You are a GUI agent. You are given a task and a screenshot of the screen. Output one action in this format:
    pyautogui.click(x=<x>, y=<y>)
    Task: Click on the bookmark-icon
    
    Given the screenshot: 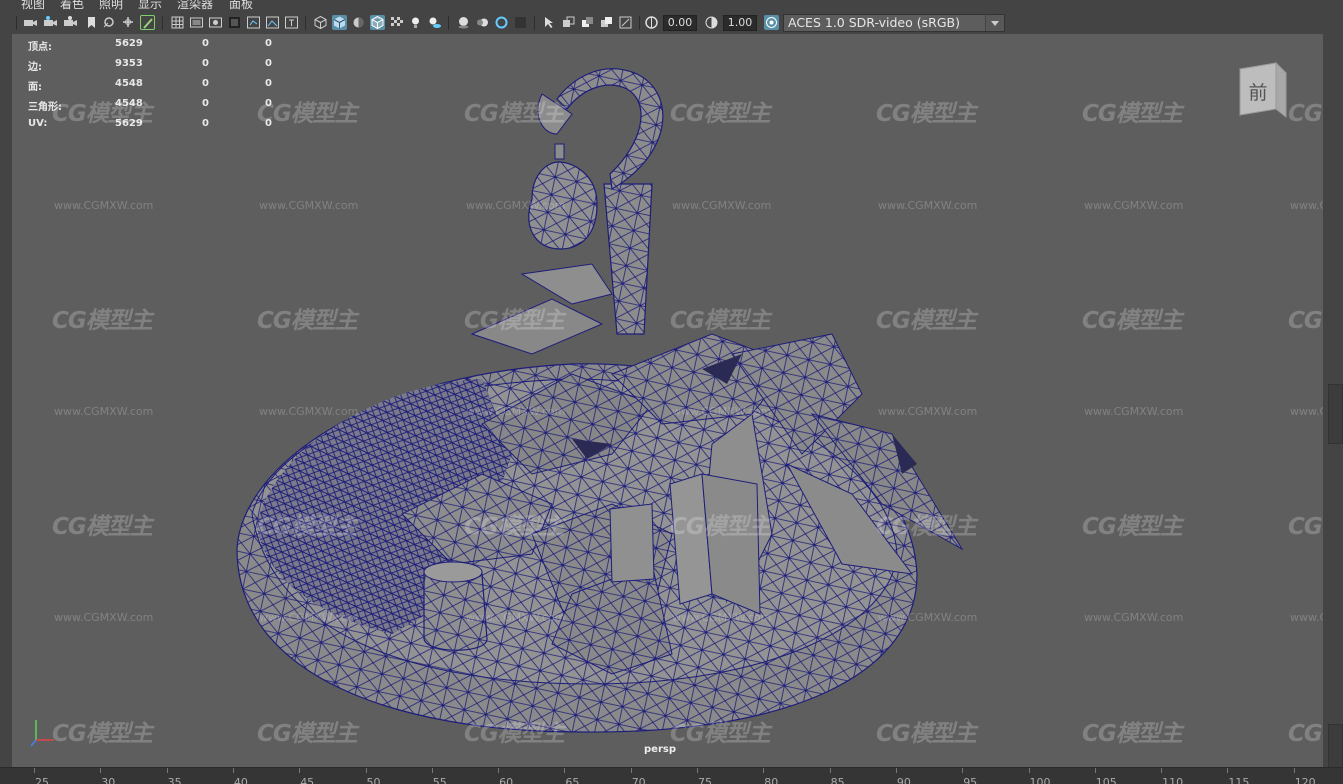 What is the action you would take?
    pyautogui.click(x=91, y=22)
    